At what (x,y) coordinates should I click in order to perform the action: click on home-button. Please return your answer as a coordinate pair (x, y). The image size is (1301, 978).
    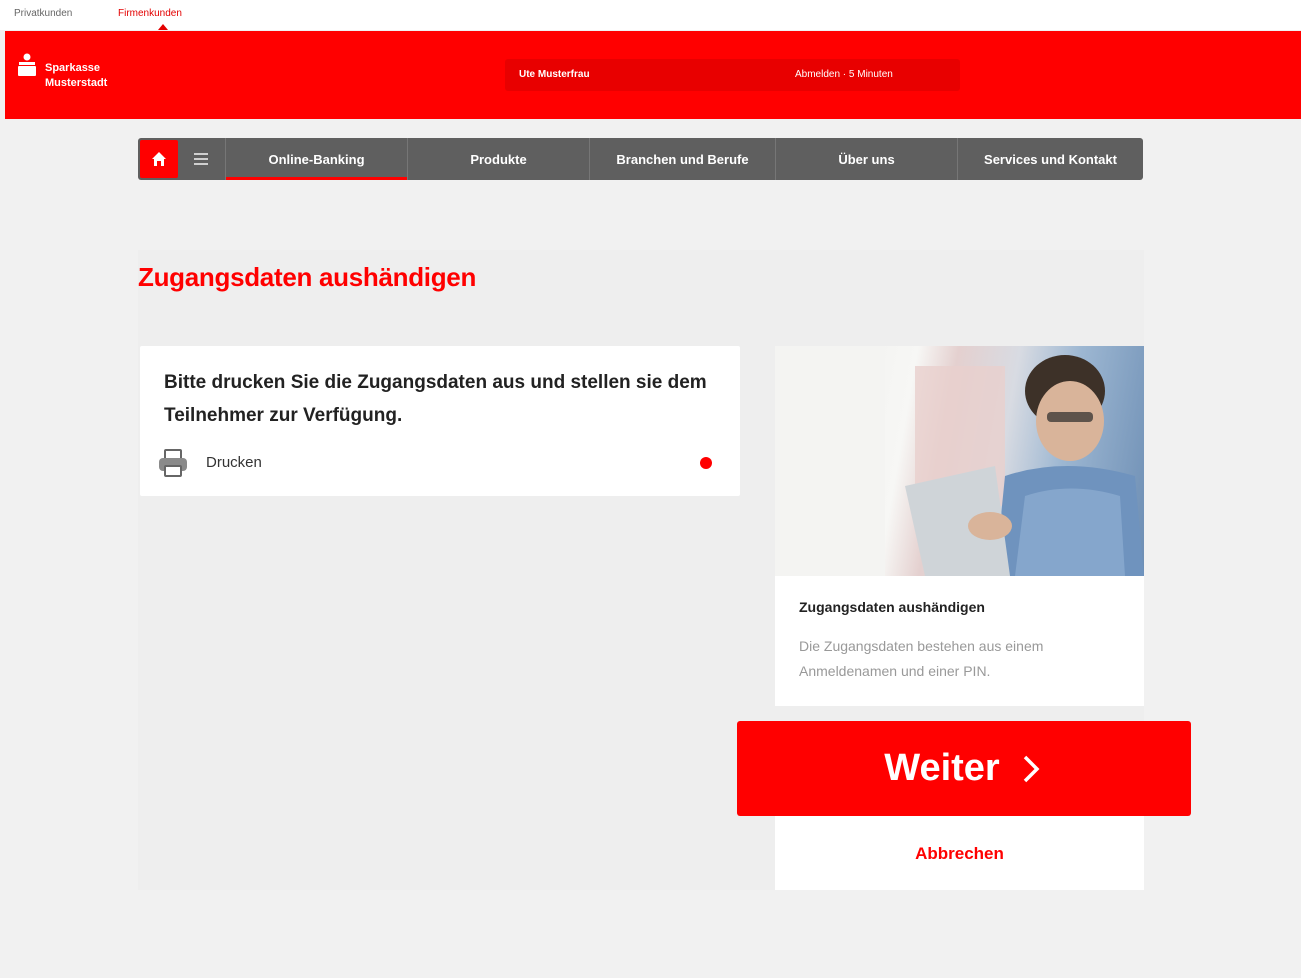
    Looking at the image, I should click on (159, 159).